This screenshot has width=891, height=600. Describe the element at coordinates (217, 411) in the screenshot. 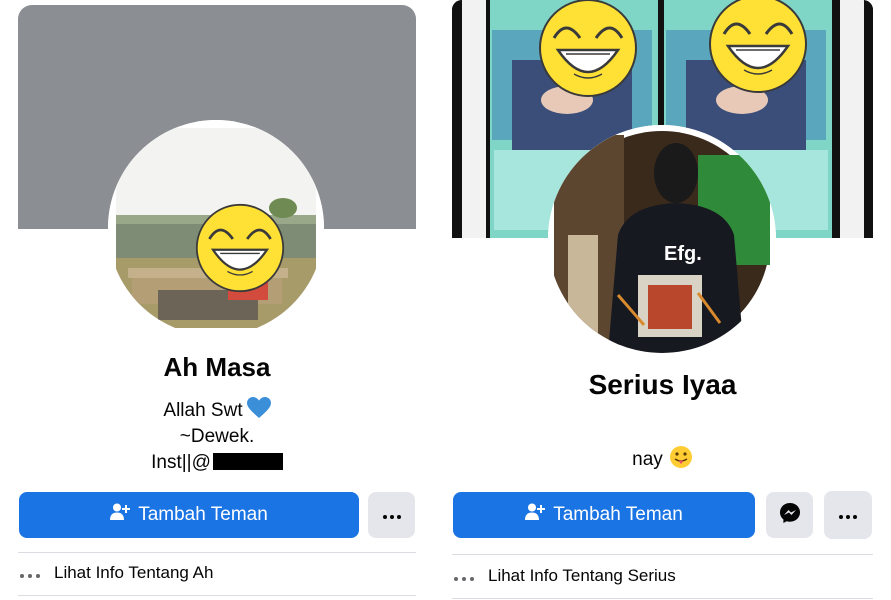

I see `bio-line-1: Allah Swt` at that location.